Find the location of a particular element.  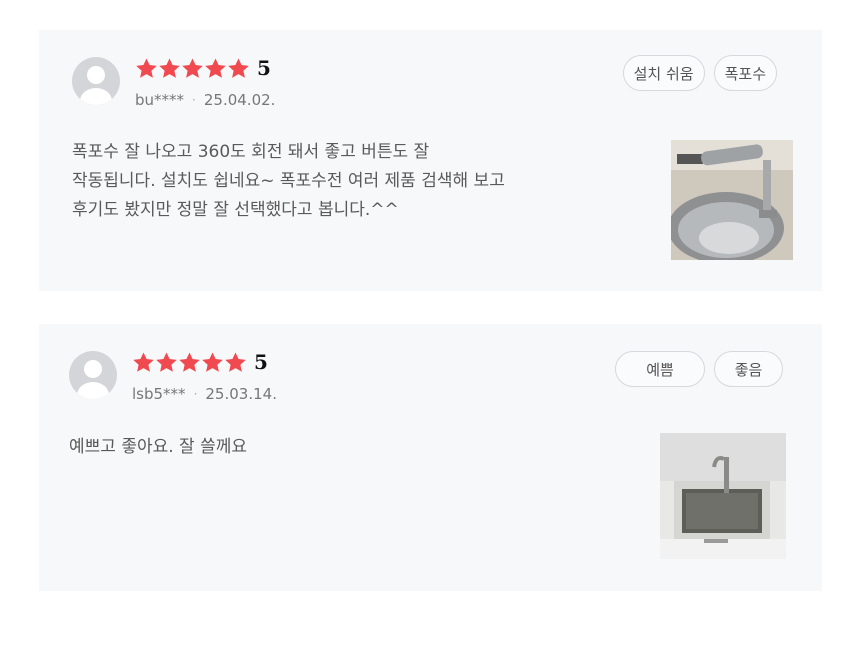

review-text-line: 후기도 봤지만 정말 잘 선택했다고 봅니다.^^ is located at coordinates (235, 210).